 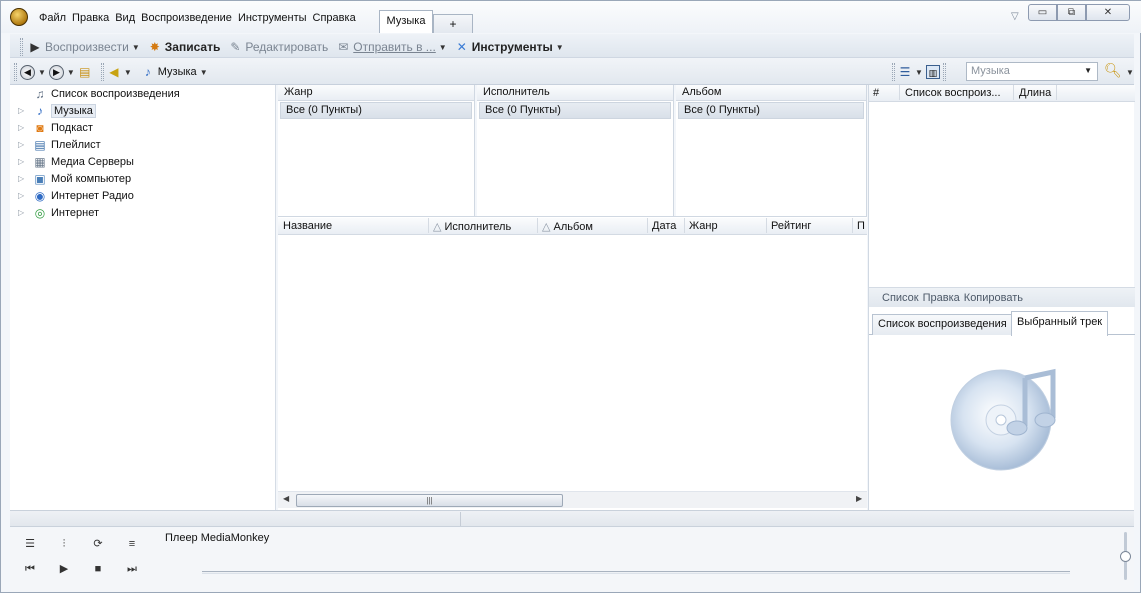 What do you see at coordinates (334, 18) in the screenshot?
I see `menu-help: Справка` at bounding box center [334, 18].